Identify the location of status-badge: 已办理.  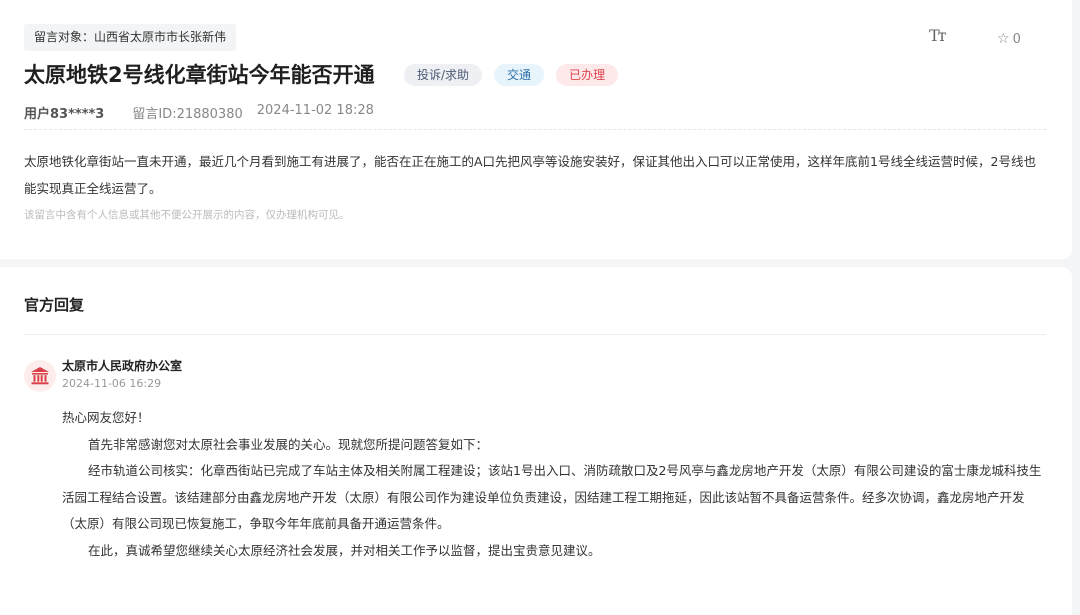
(587, 75).